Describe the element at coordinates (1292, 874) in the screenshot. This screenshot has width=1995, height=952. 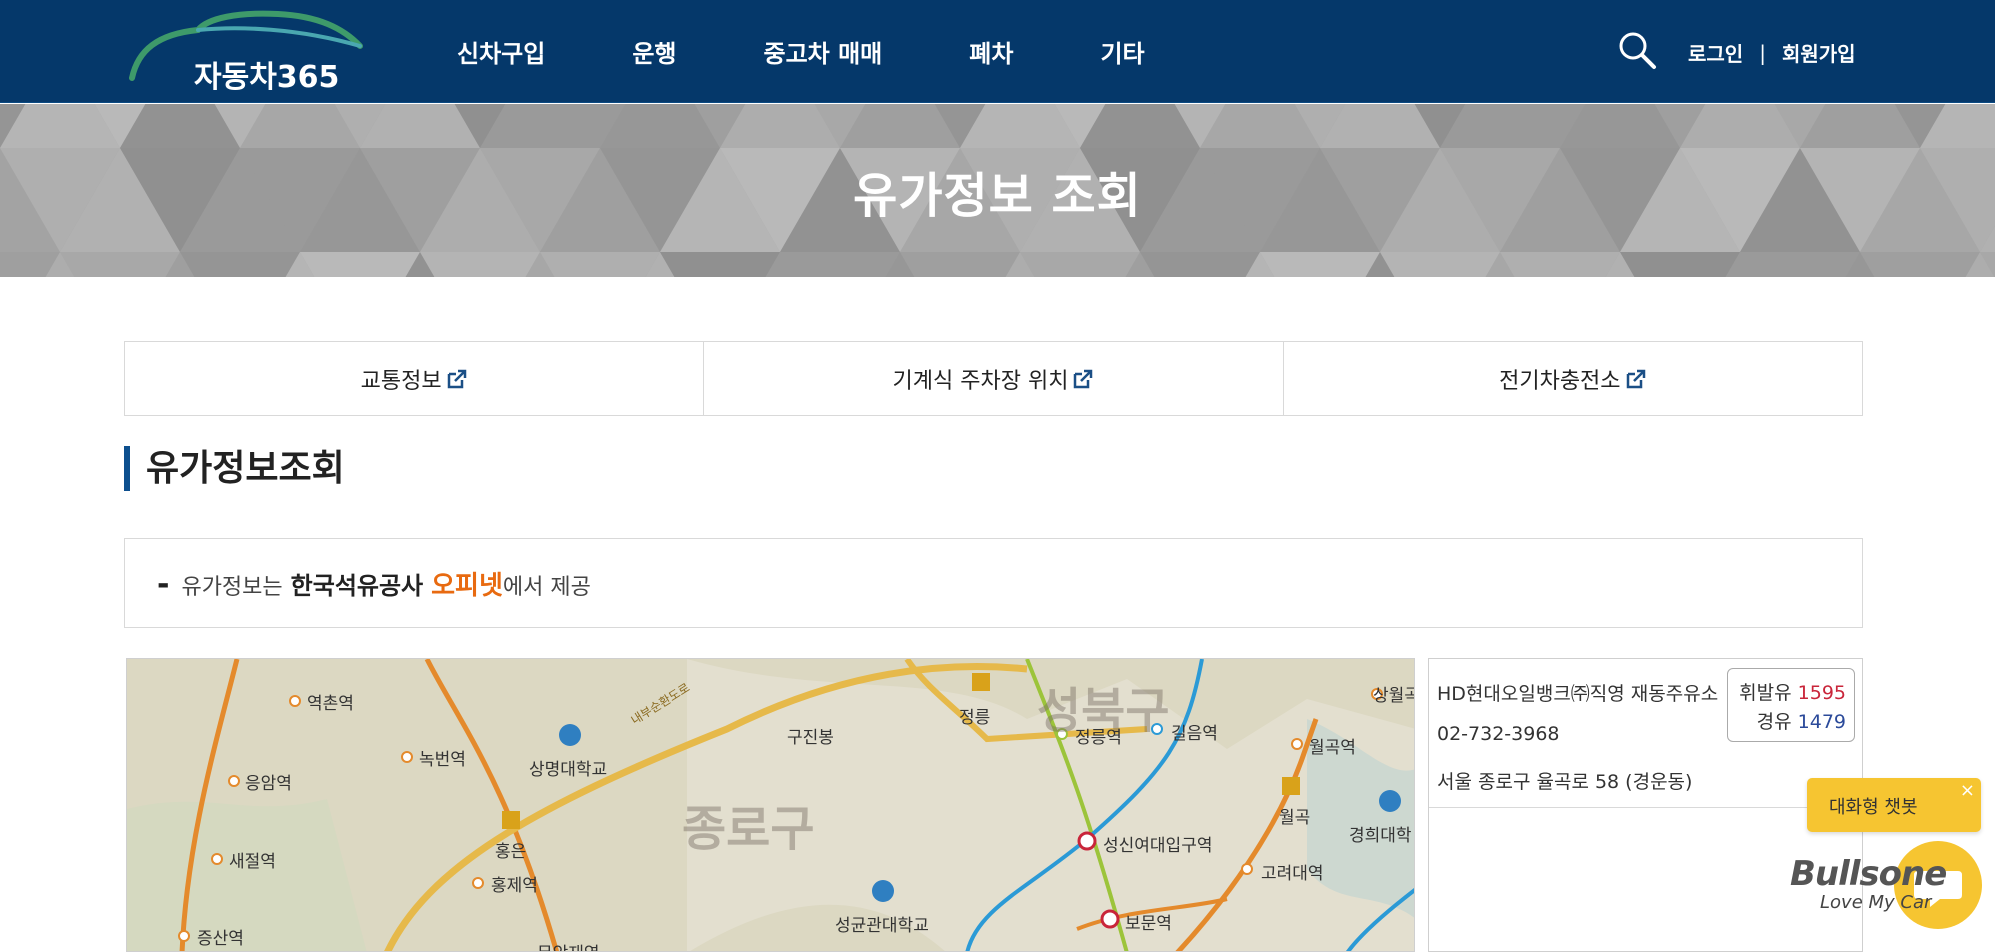
I see `map-label: 고려대역` at that location.